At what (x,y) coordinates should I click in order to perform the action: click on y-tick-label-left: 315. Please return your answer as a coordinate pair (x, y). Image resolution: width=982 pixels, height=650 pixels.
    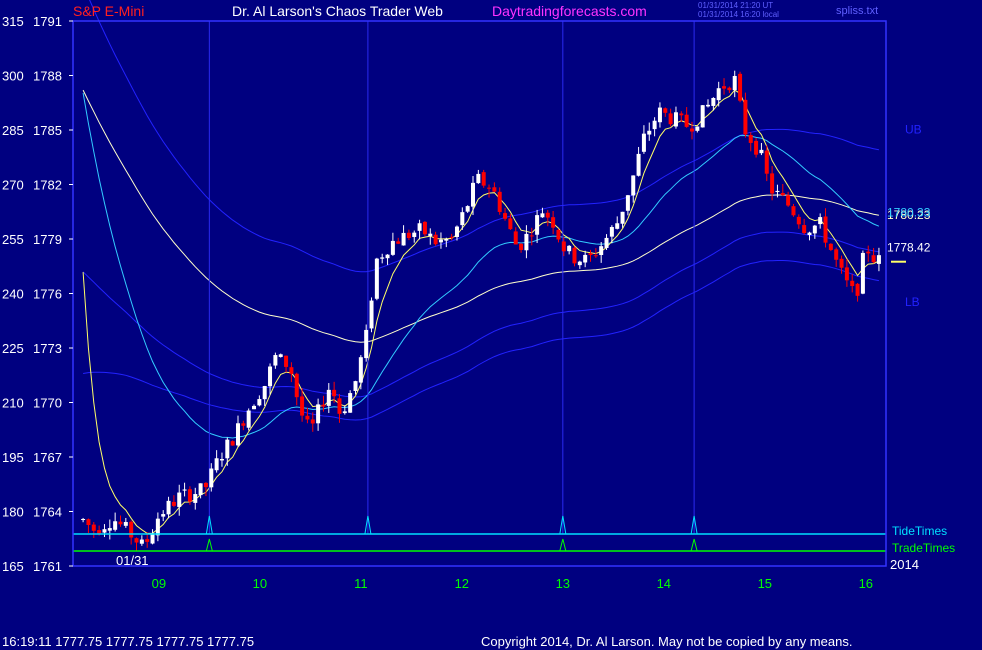
    Looking at the image, I should click on (13, 21).